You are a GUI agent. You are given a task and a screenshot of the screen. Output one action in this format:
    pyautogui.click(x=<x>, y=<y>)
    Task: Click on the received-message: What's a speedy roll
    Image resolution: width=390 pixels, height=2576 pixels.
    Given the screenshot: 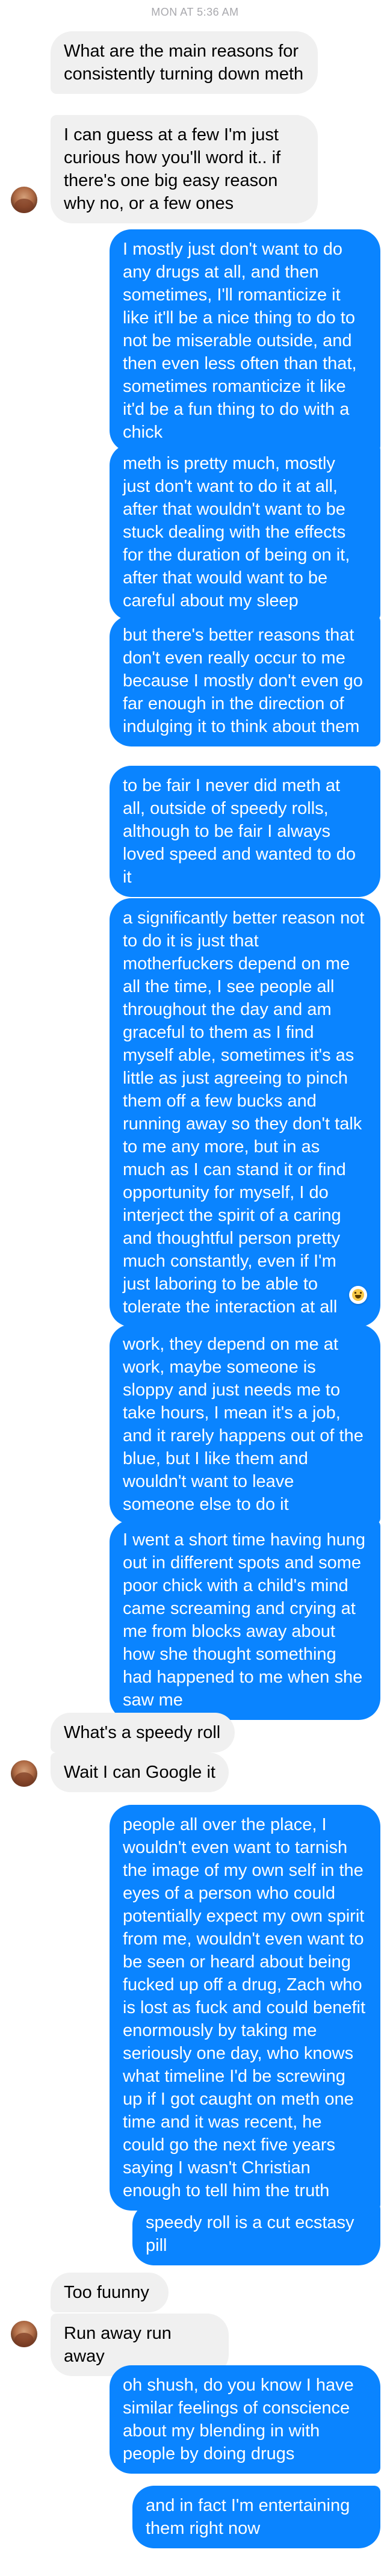 What is the action you would take?
    pyautogui.click(x=143, y=1732)
    